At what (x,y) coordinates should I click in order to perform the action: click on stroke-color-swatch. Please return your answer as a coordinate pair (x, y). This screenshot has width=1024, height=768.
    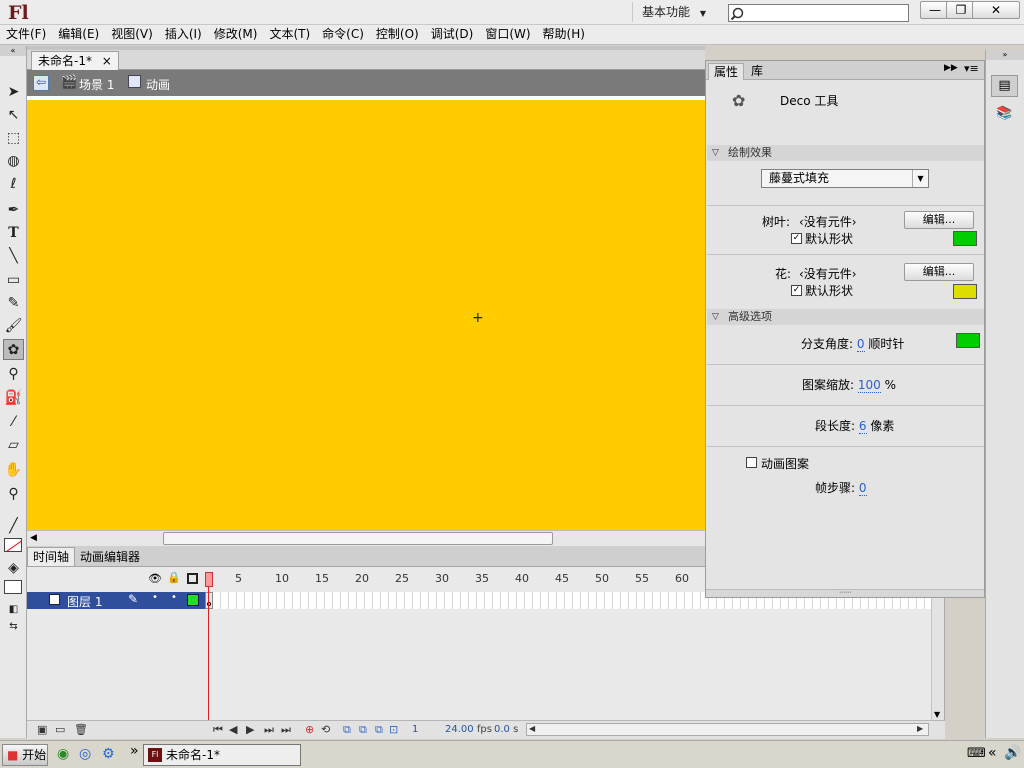
    Looking at the image, I should click on (13, 545).